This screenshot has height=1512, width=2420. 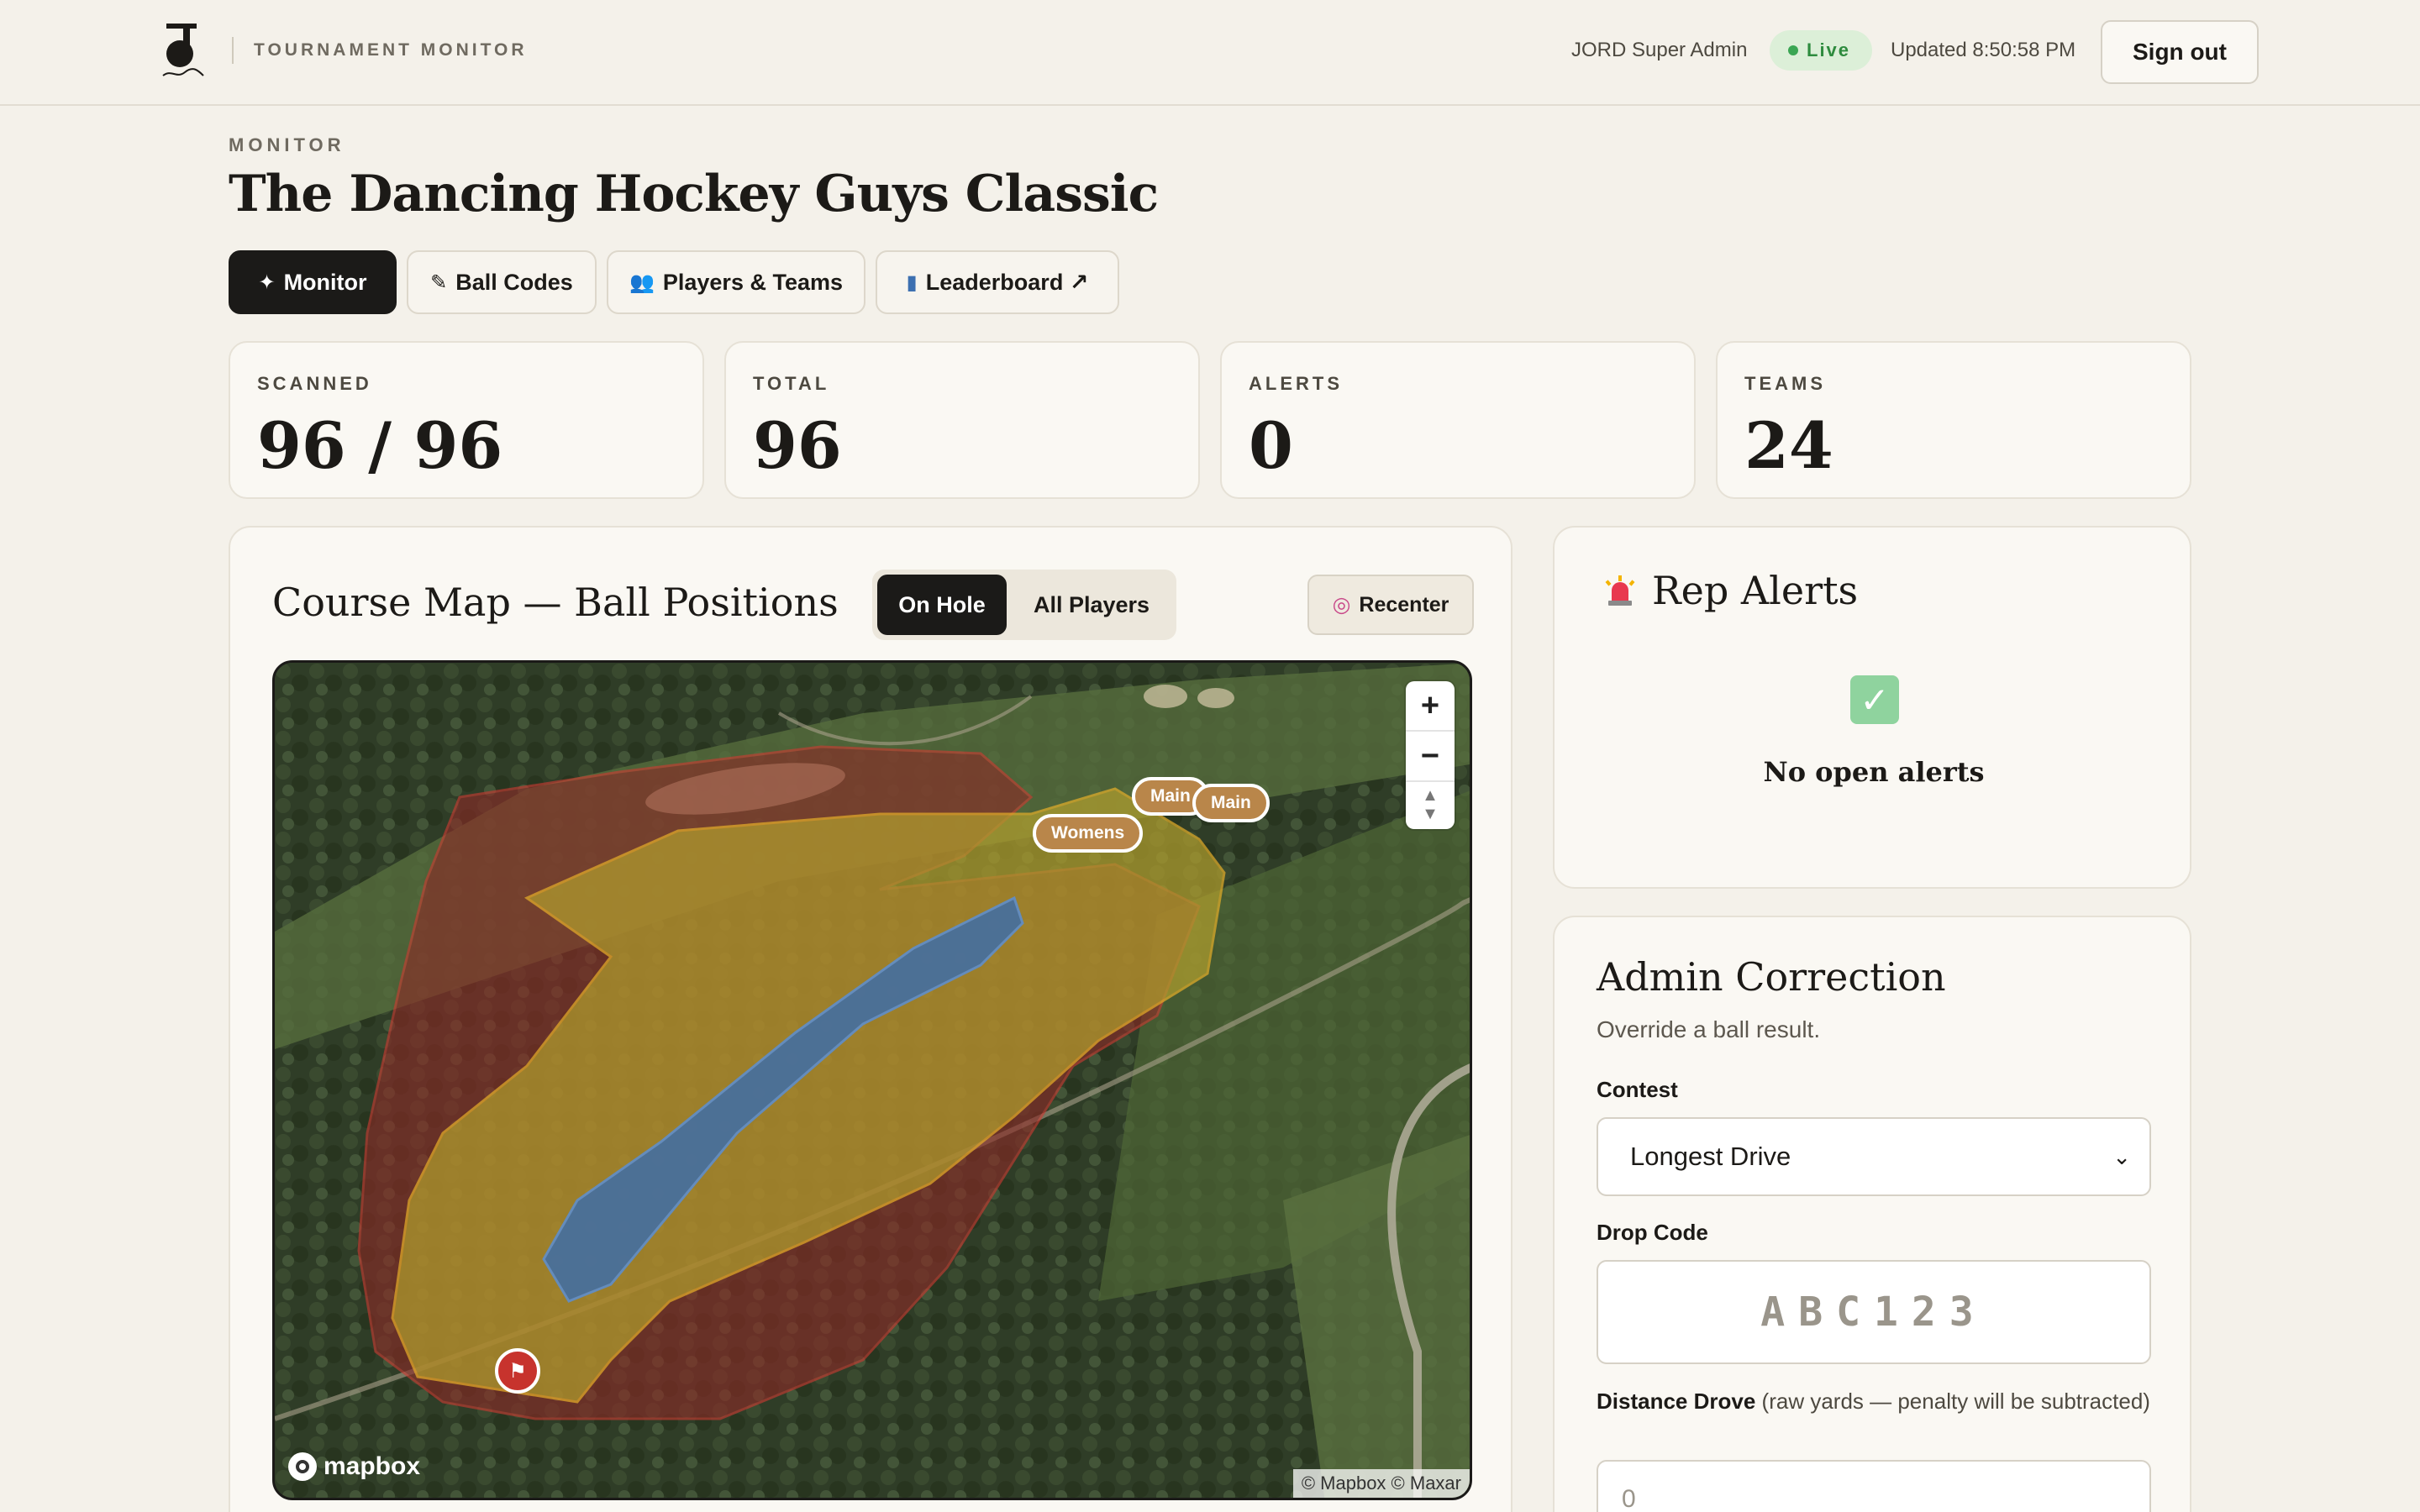 I want to click on chevron-down-icon: ⌄, so click(x=2121, y=1156).